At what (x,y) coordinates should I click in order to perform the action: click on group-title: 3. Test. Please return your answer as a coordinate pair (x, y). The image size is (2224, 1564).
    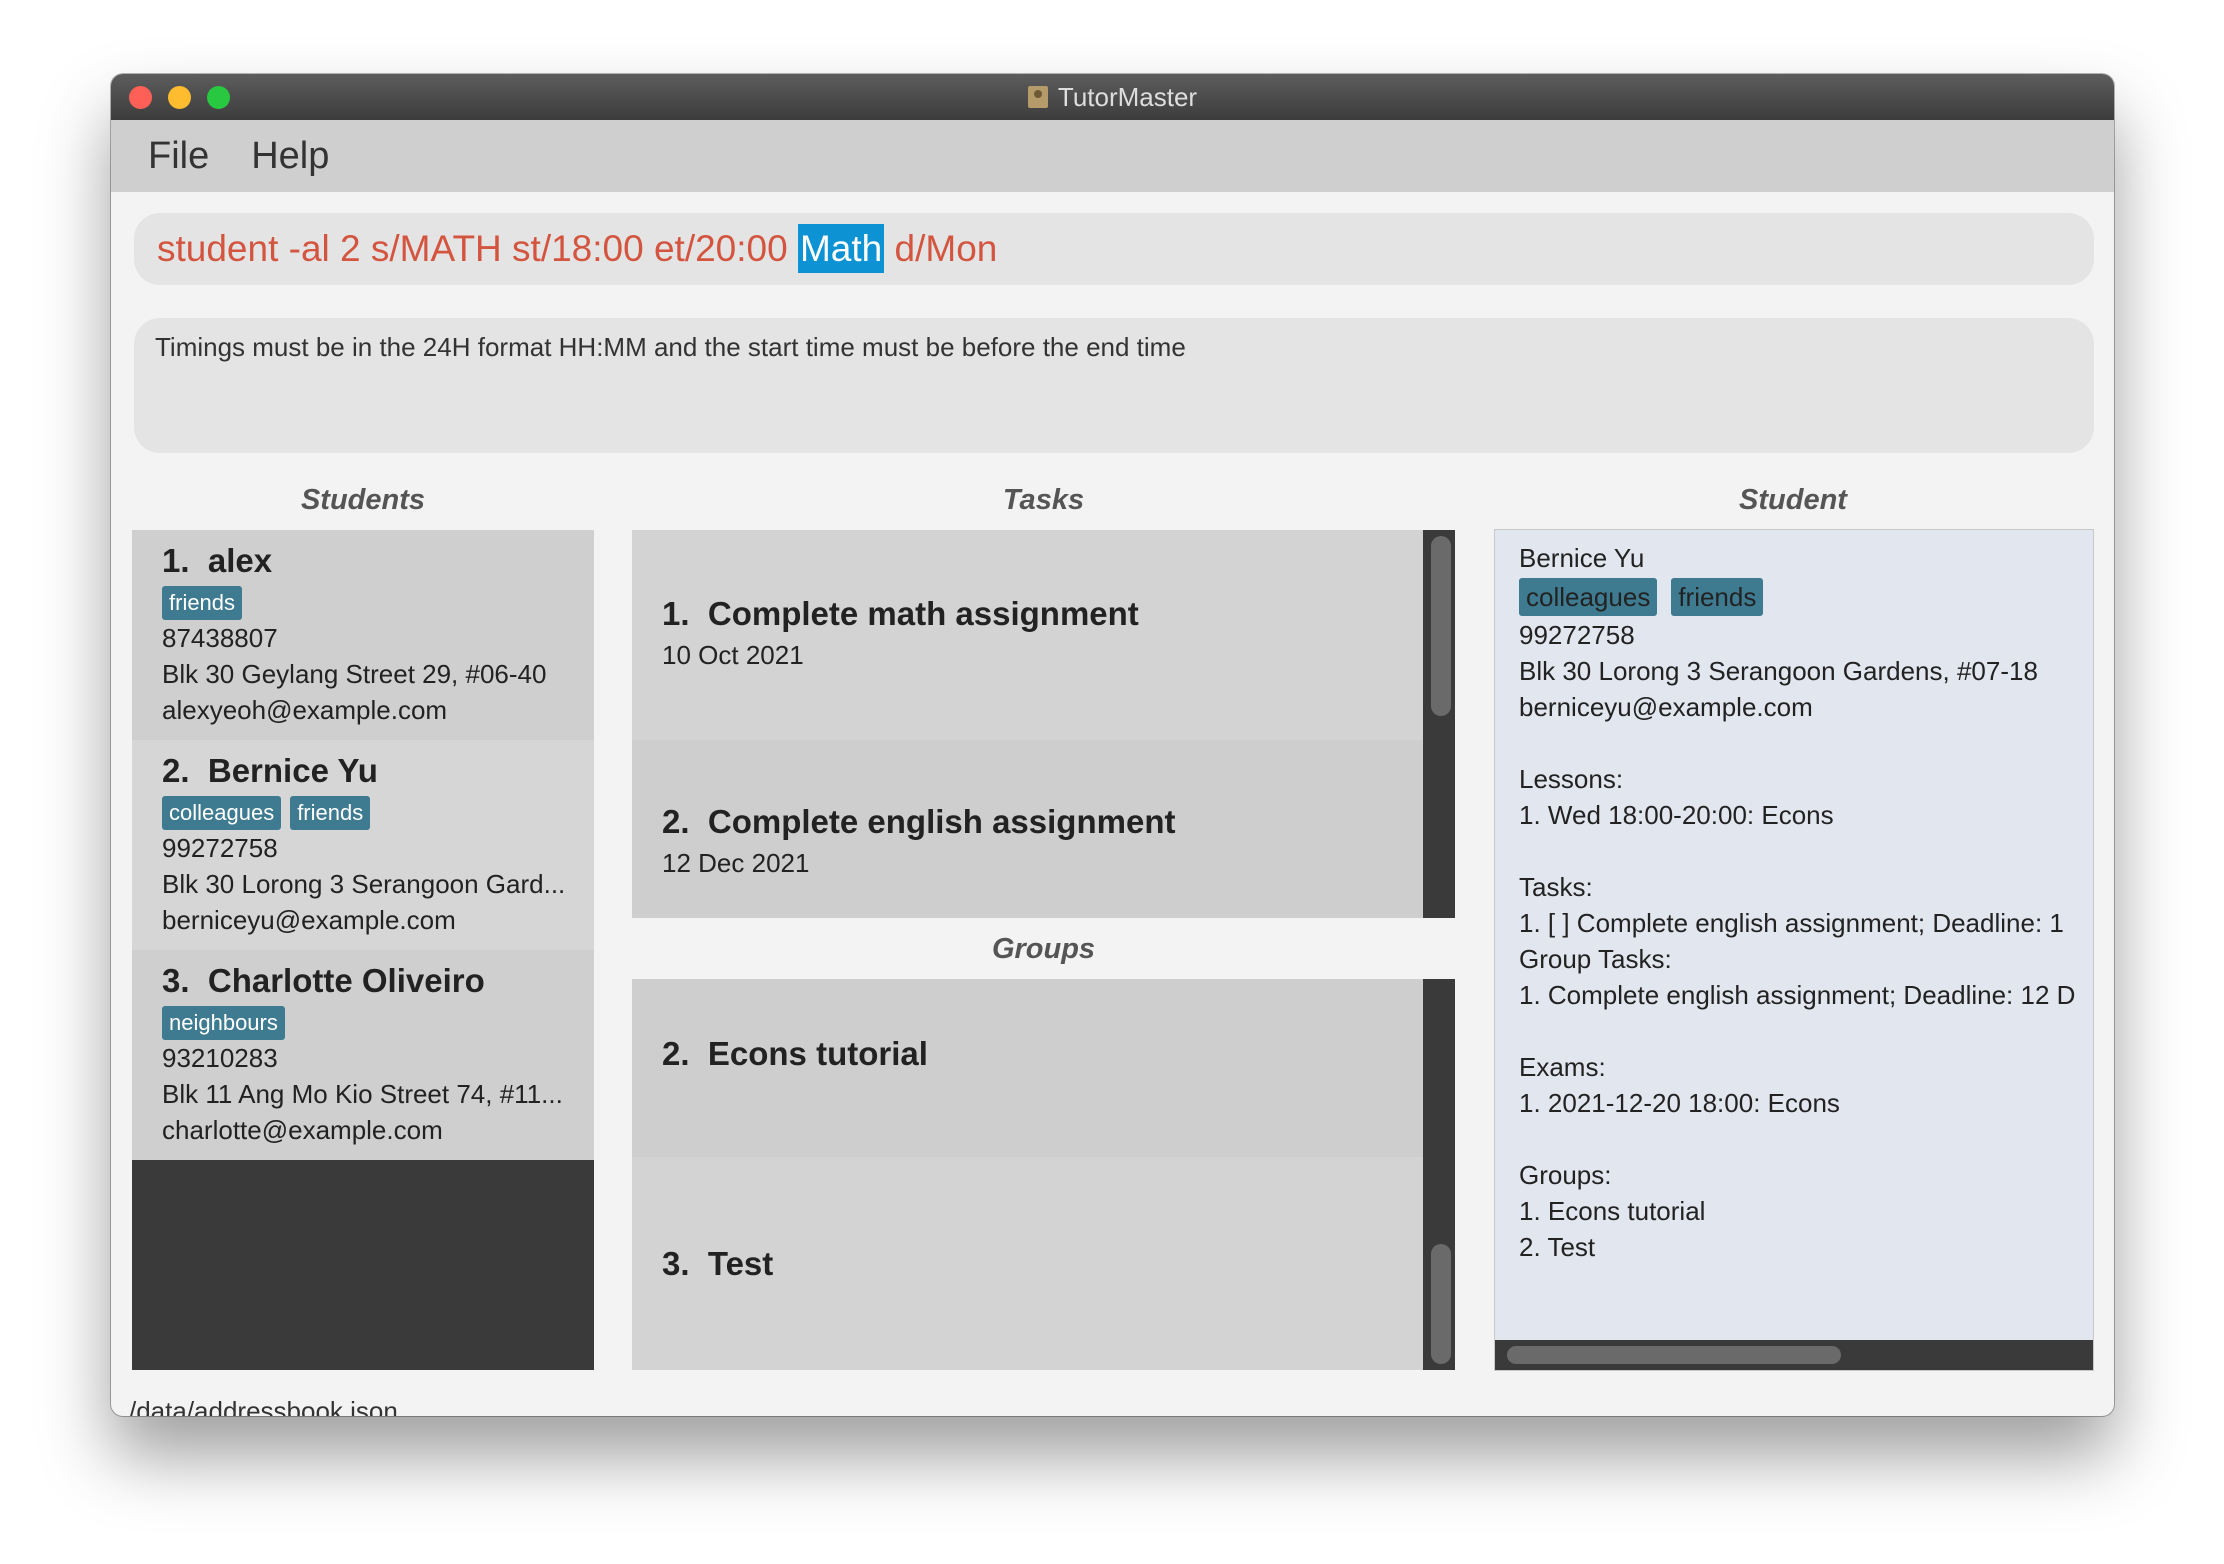
    Looking at the image, I should click on (718, 1263).